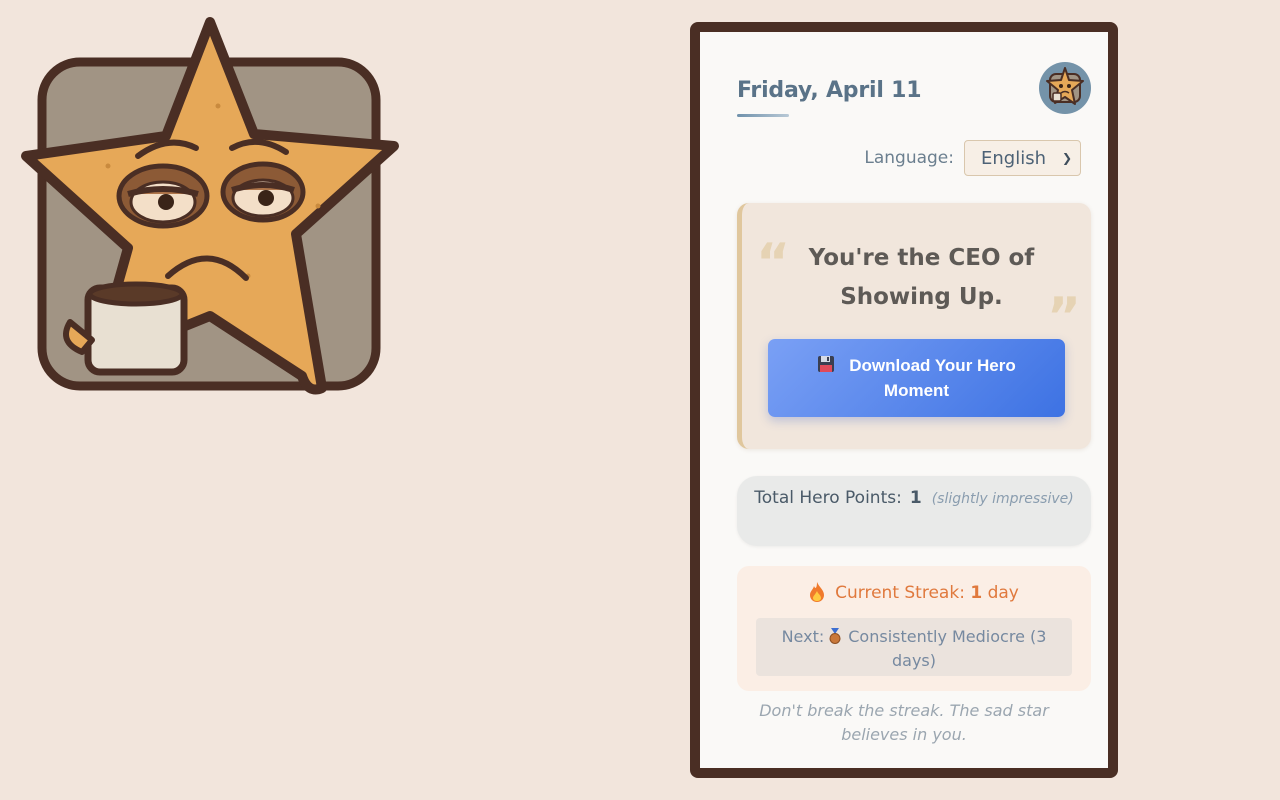 The width and height of the screenshot is (1280, 800). What do you see at coordinates (1002, 499) in the screenshot?
I see `hero-points-note: (slightly impressive)` at bounding box center [1002, 499].